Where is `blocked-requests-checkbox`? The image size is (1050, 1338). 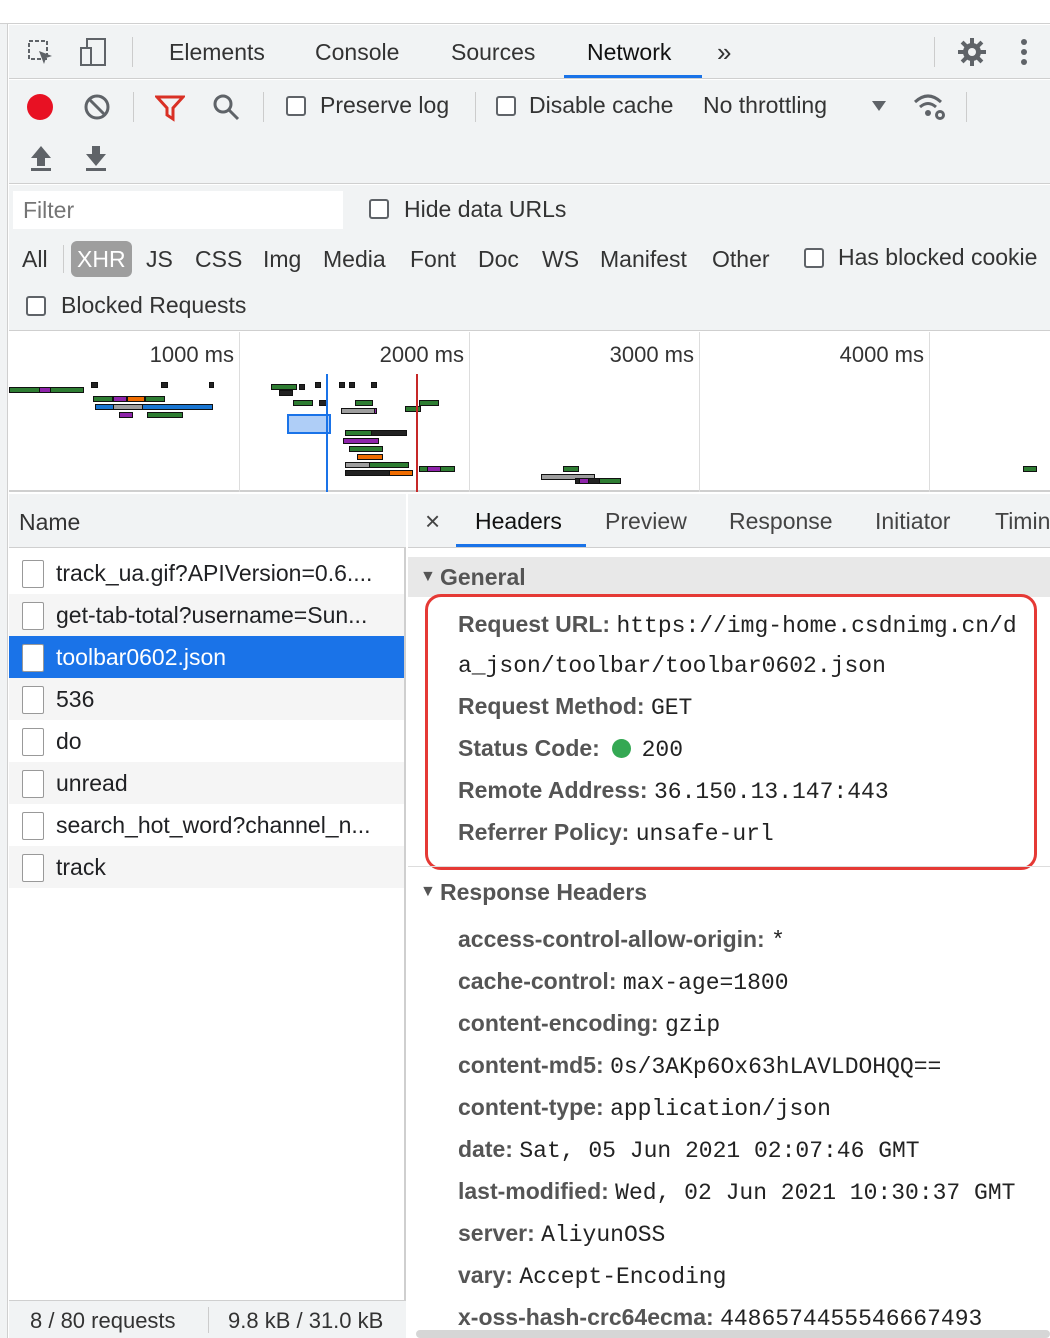
blocked-requests-checkbox is located at coordinates (36, 306).